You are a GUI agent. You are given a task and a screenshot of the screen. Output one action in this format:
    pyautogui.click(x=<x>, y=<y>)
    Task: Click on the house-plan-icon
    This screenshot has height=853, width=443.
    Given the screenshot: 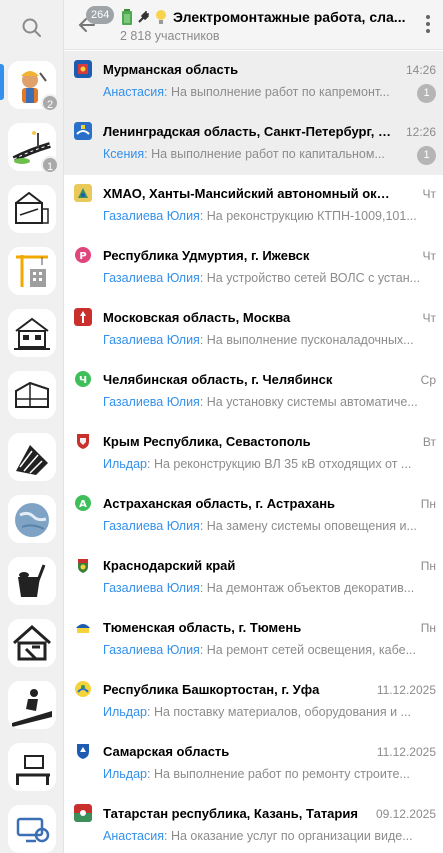 What is the action you would take?
    pyautogui.click(x=32, y=209)
    